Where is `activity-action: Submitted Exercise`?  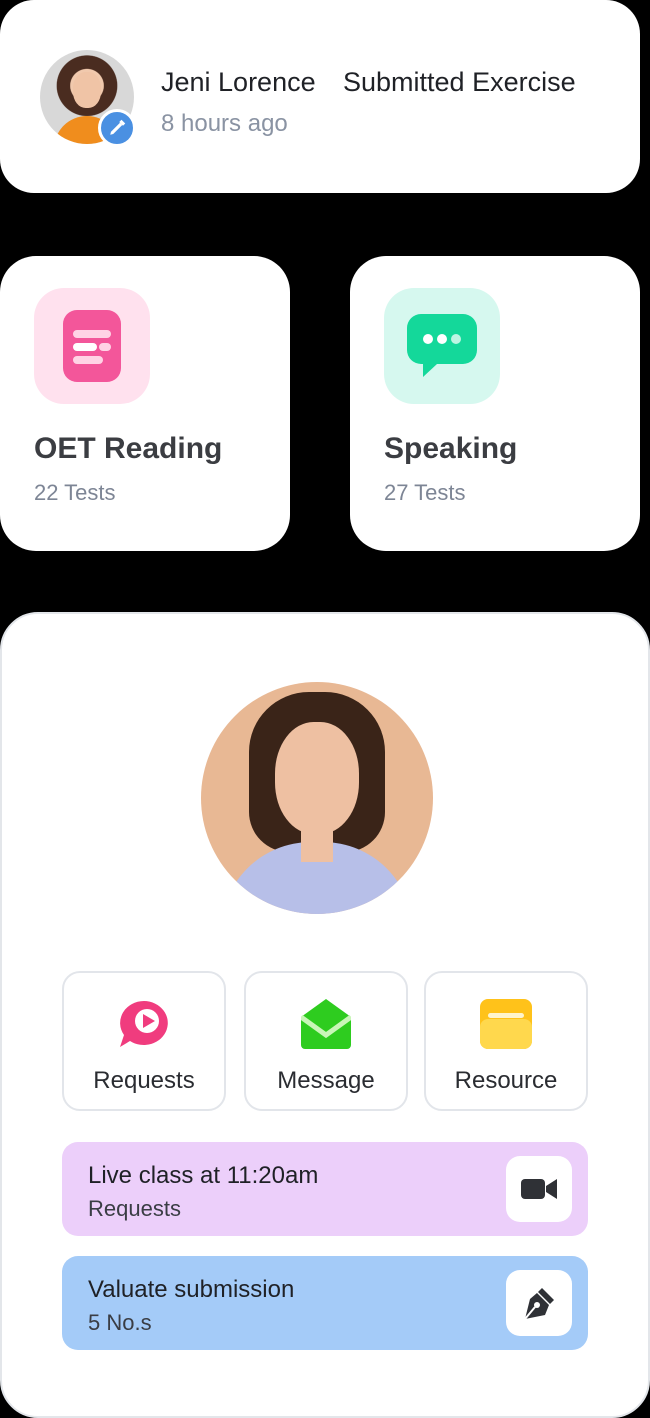
activity-action: Submitted Exercise is located at coordinates (459, 82).